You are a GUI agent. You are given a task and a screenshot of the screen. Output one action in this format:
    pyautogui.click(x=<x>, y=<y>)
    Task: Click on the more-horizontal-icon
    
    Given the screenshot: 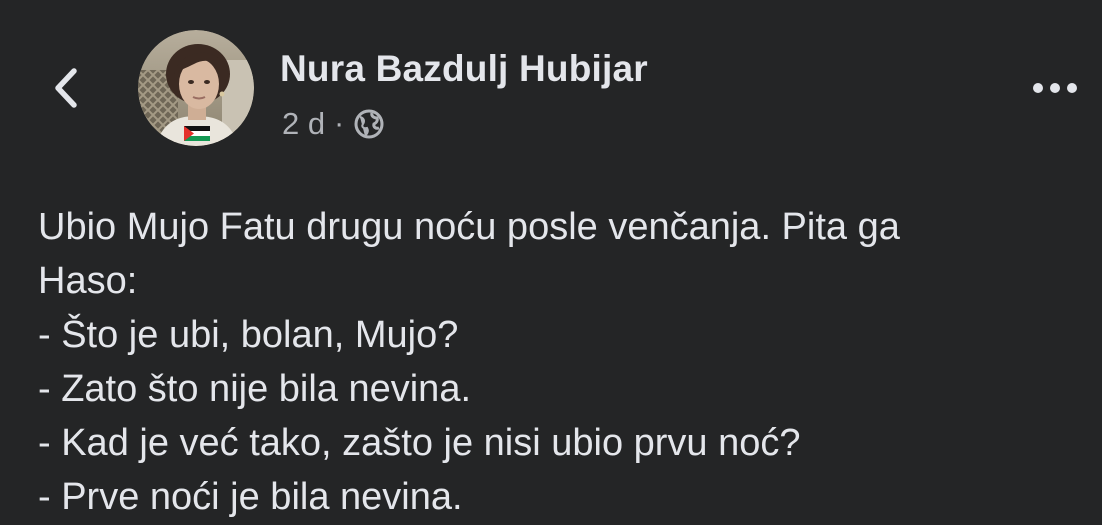 What is the action you would take?
    pyautogui.click(x=1055, y=90)
    